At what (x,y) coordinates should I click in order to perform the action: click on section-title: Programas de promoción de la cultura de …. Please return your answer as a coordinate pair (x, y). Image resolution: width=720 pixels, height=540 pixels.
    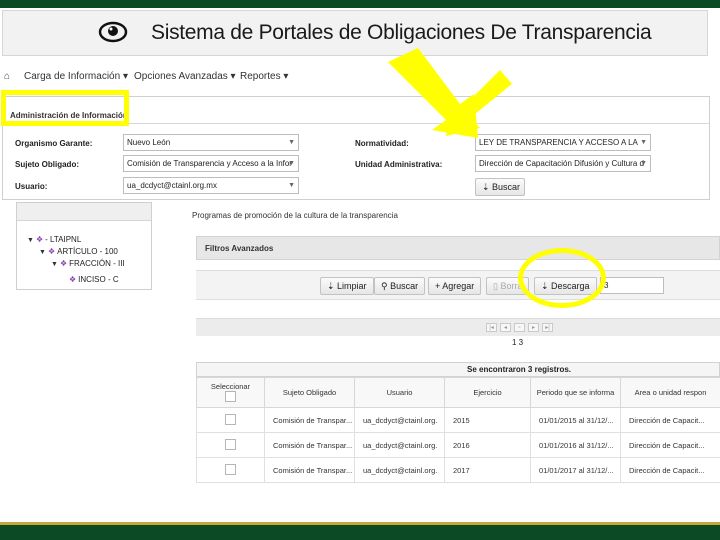
    Looking at the image, I should click on (295, 215).